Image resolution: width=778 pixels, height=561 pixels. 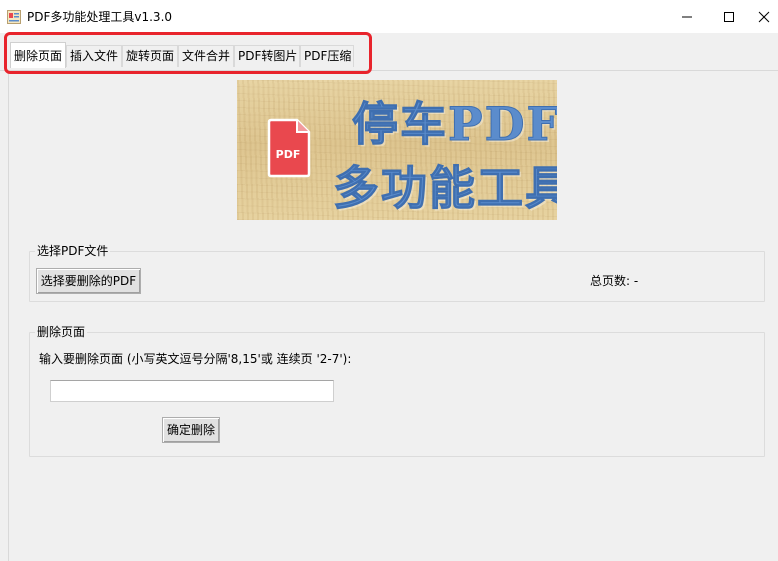 What do you see at coordinates (192, 391) in the screenshot?
I see `delete-pages-input` at bounding box center [192, 391].